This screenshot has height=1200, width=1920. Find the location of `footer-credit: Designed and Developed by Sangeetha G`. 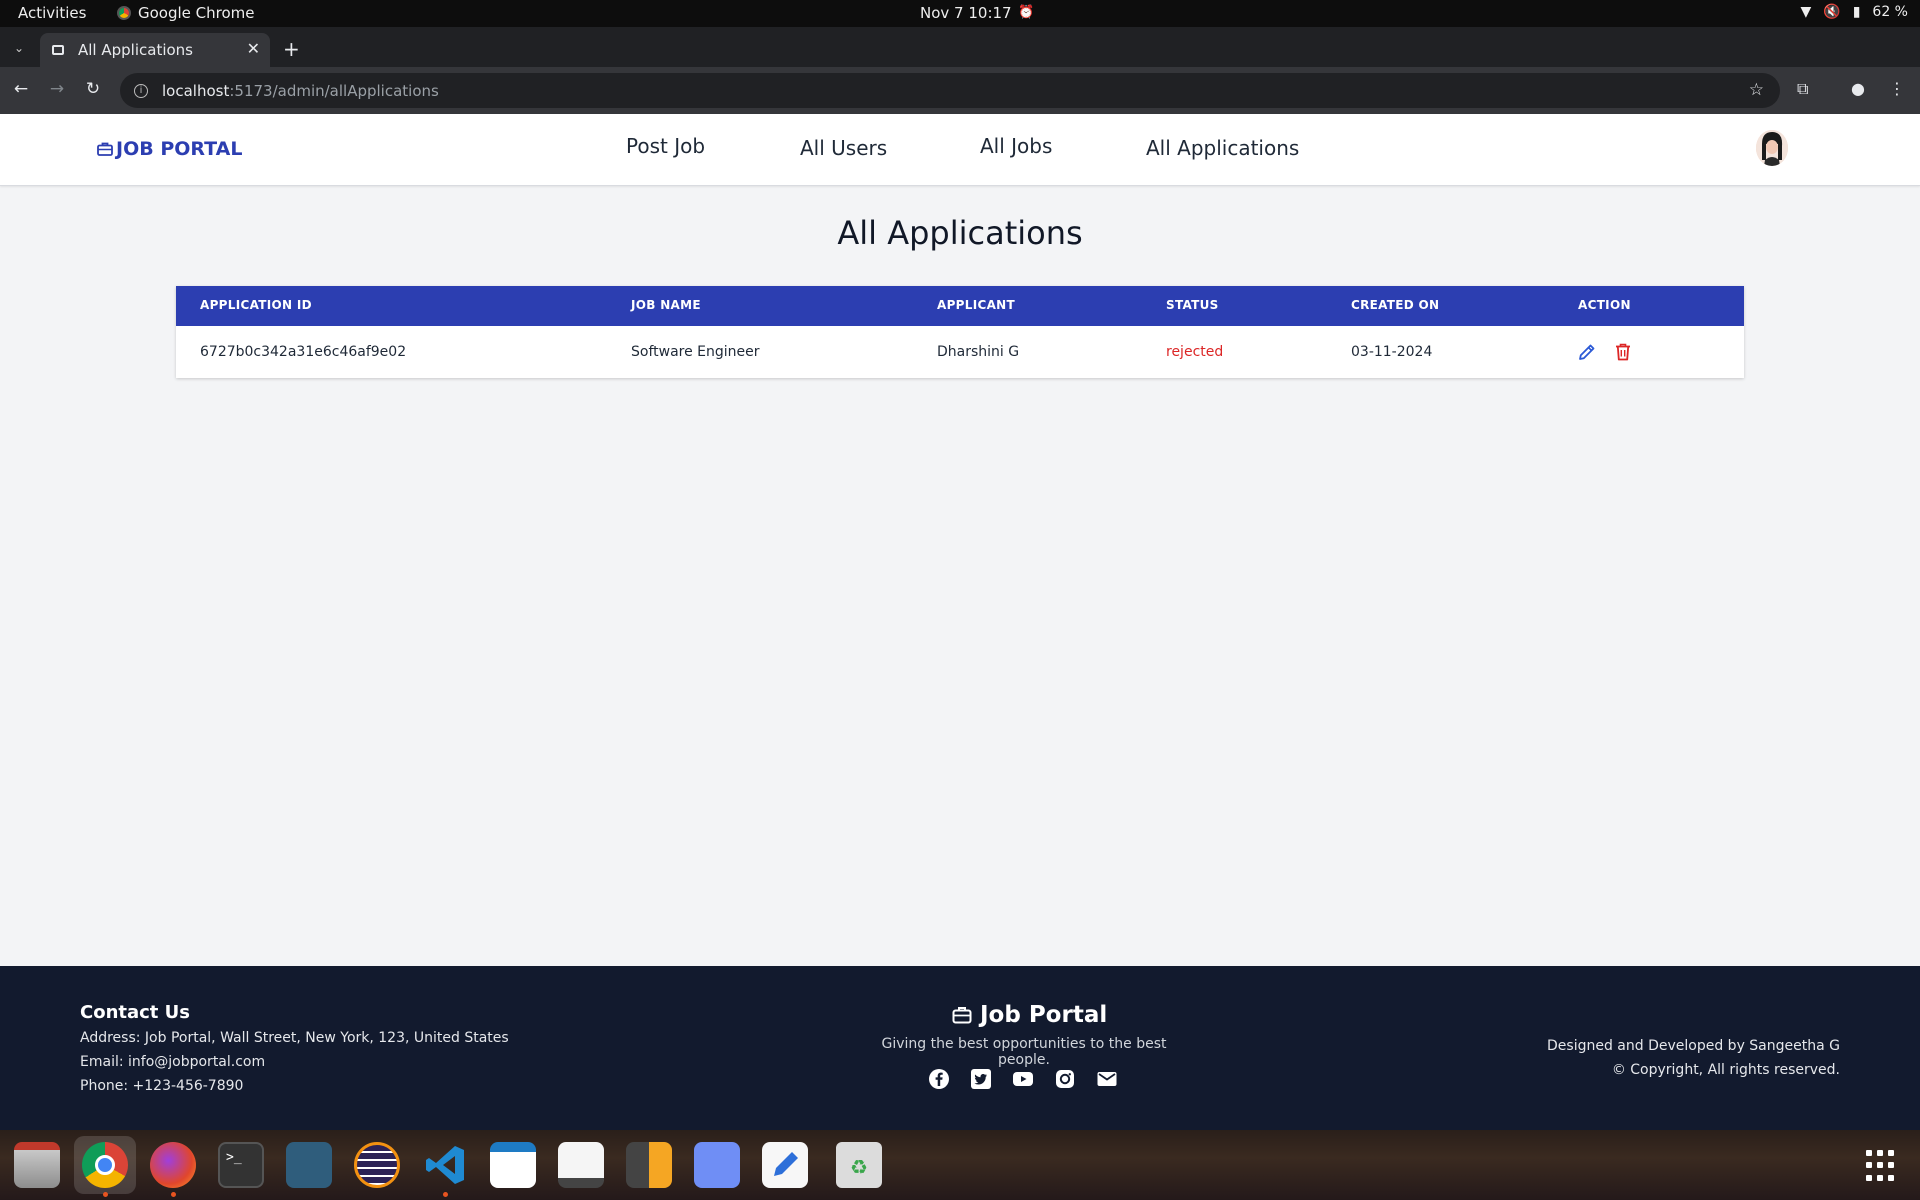

footer-credit: Designed and Developed by Sangeetha G is located at coordinates (1693, 1046).